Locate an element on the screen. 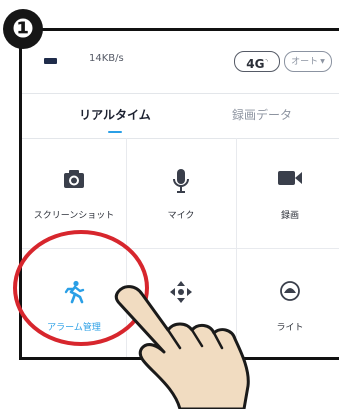 This screenshot has height=413, width=339. microphone-button: マイク is located at coordinates (181, 194).